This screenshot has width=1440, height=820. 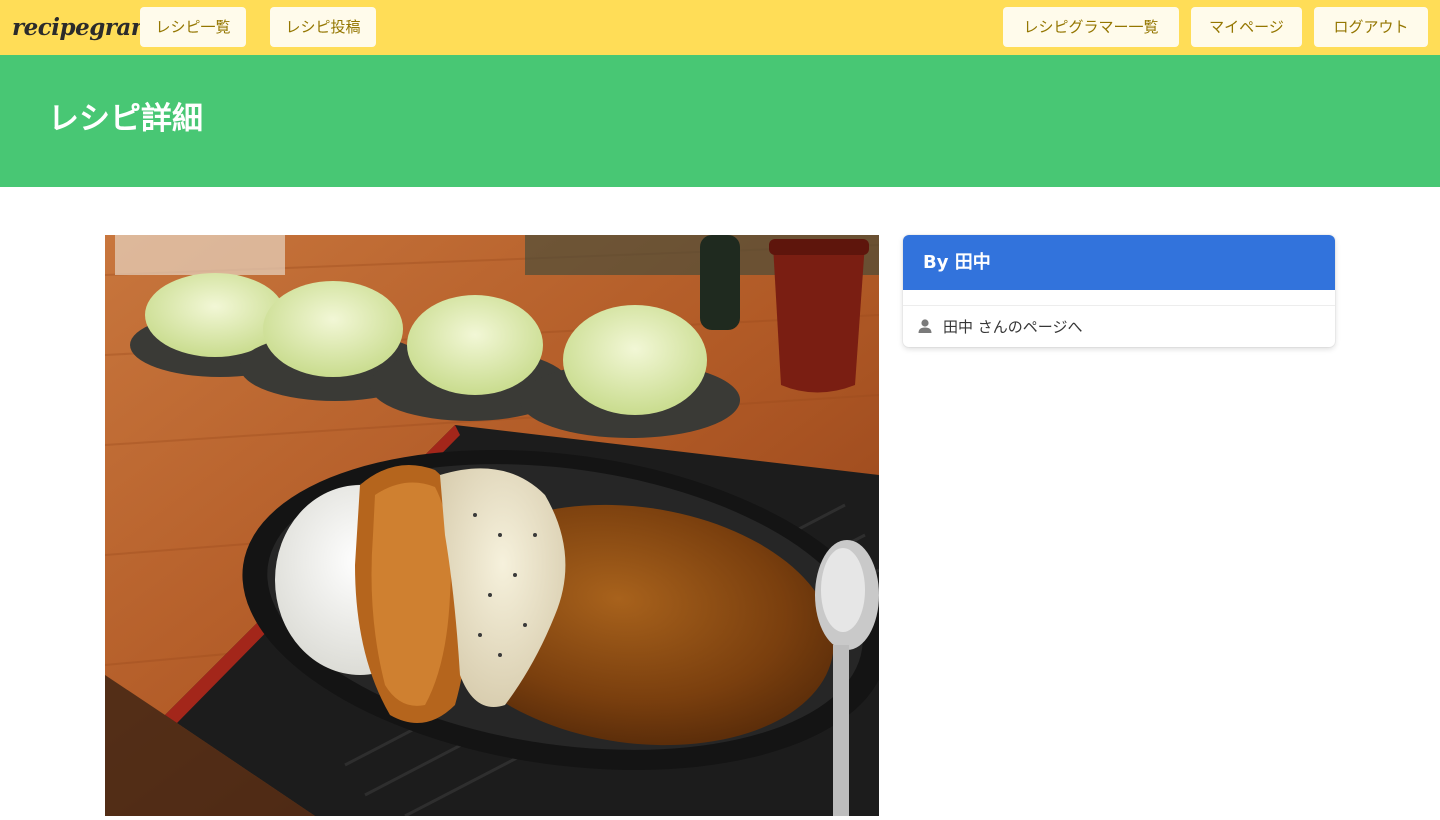 I want to click on author-page-link-label: 田中 さんのページへ, so click(x=1013, y=326).